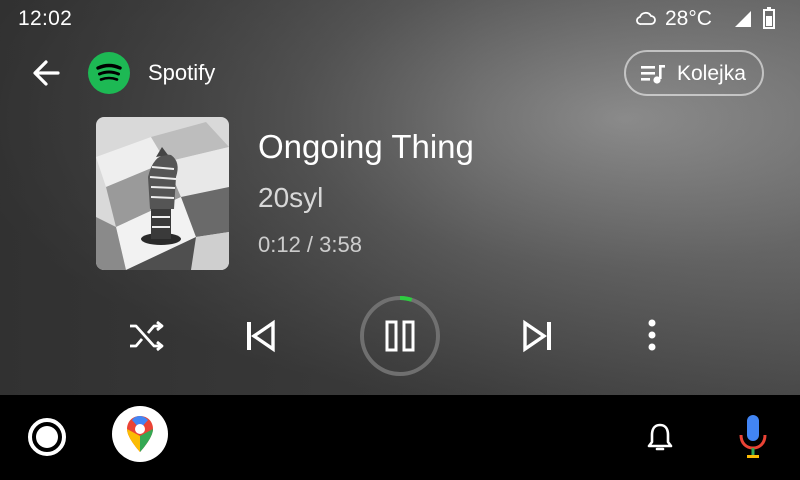  I want to click on queue-button: Kolejka, so click(694, 73).